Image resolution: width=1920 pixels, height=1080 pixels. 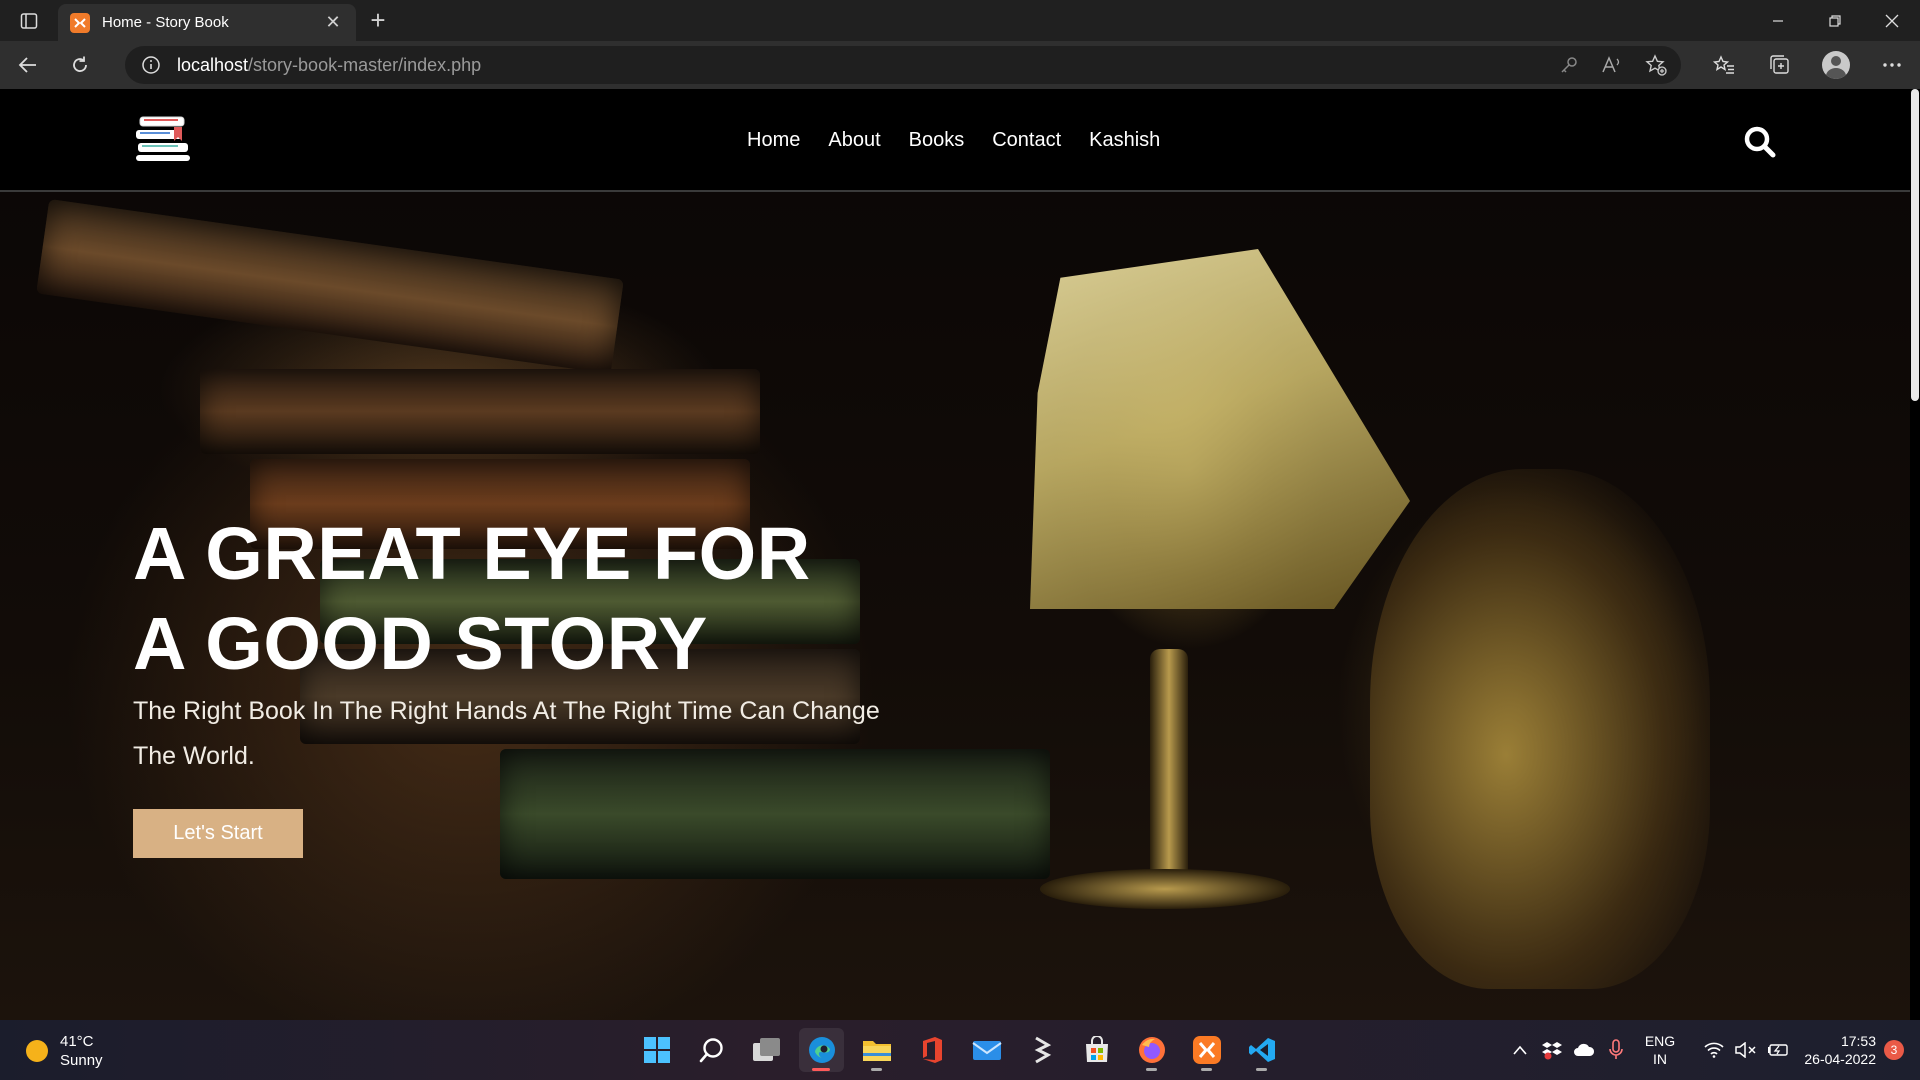 I want to click on window-controls, so click(x=1834, y=20).